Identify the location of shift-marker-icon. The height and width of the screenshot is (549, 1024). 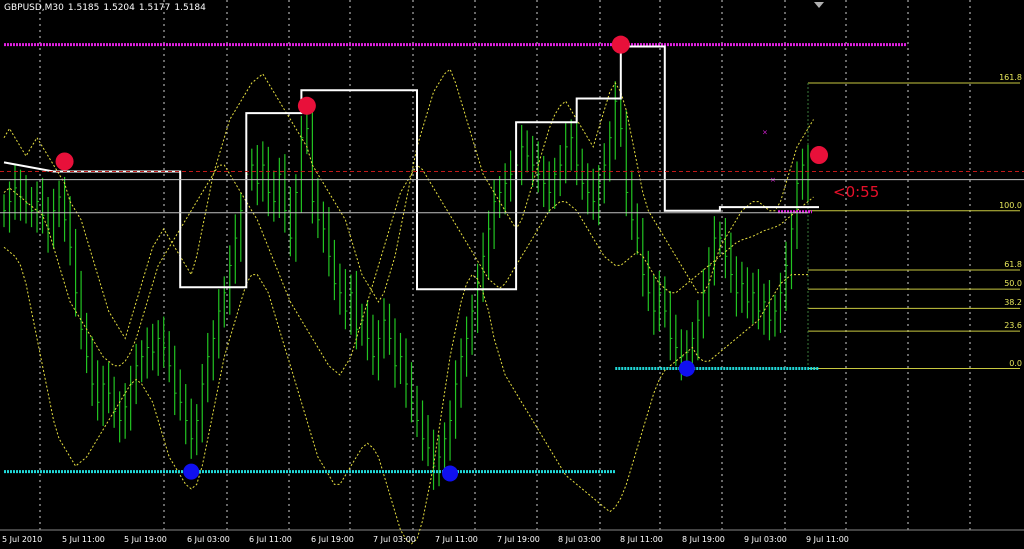
(819, 5).